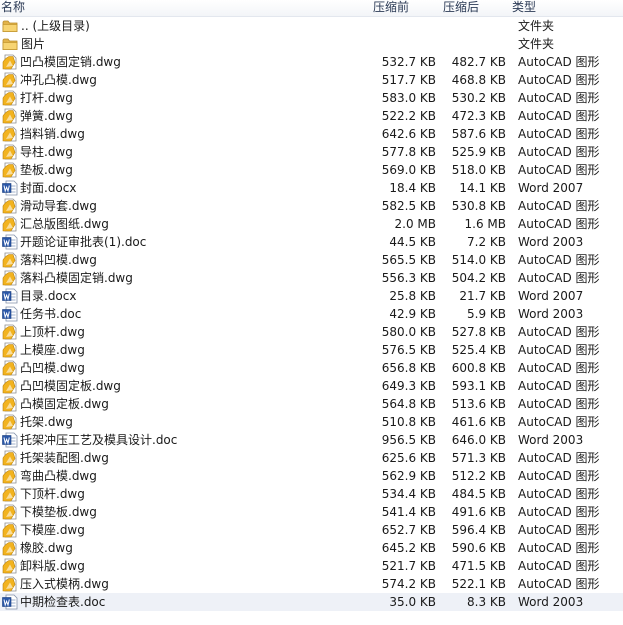  What do you see at coordinates (408, 584) in the screenshot?
I see `file-compressed-size: 574.2 KB` at bounding box center [408, 584].